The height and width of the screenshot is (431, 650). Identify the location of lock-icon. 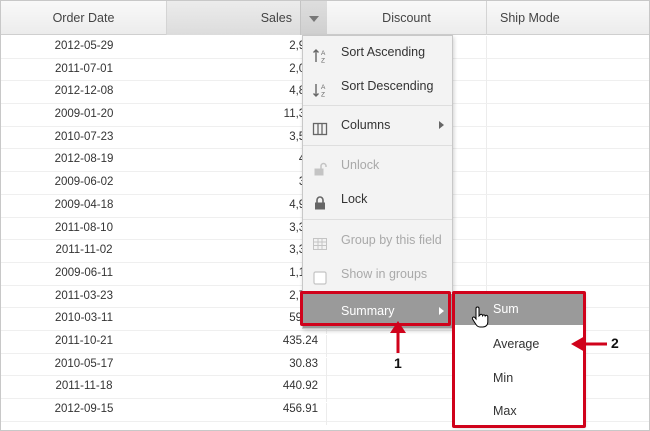
(320, 200).